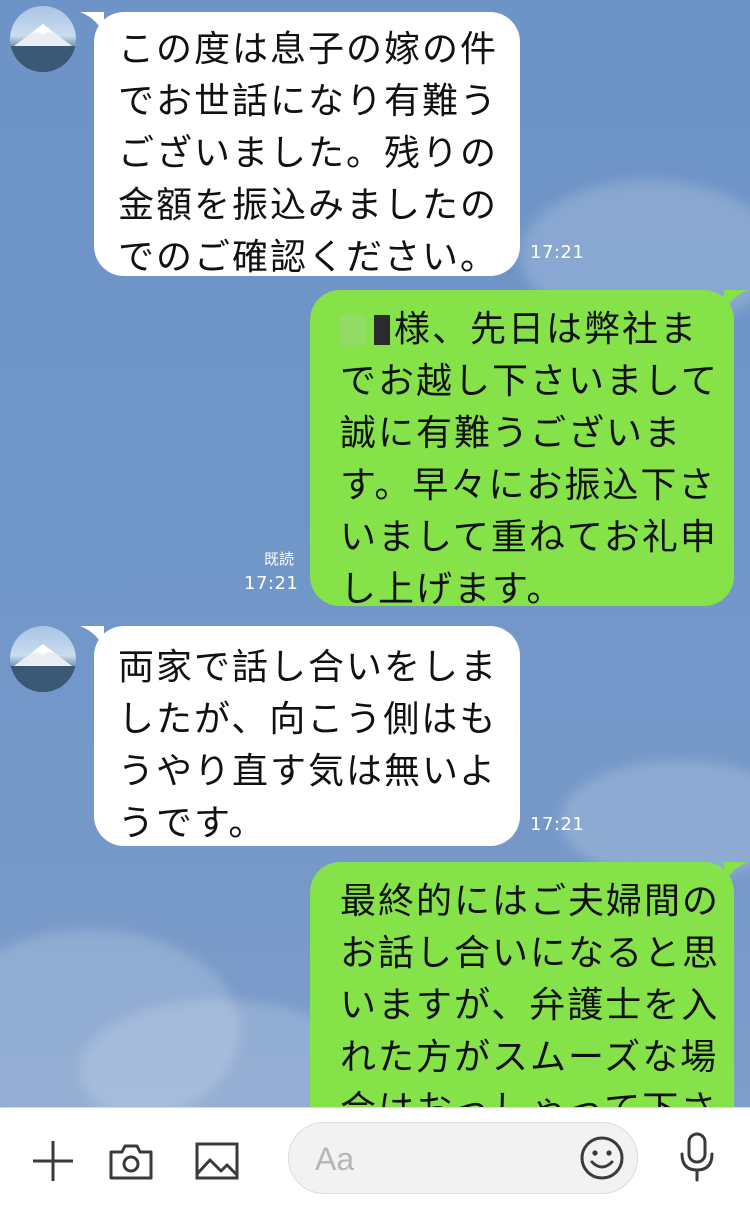  I want to click on message-text: れた方がスムーズな場, so click(529, 1057).